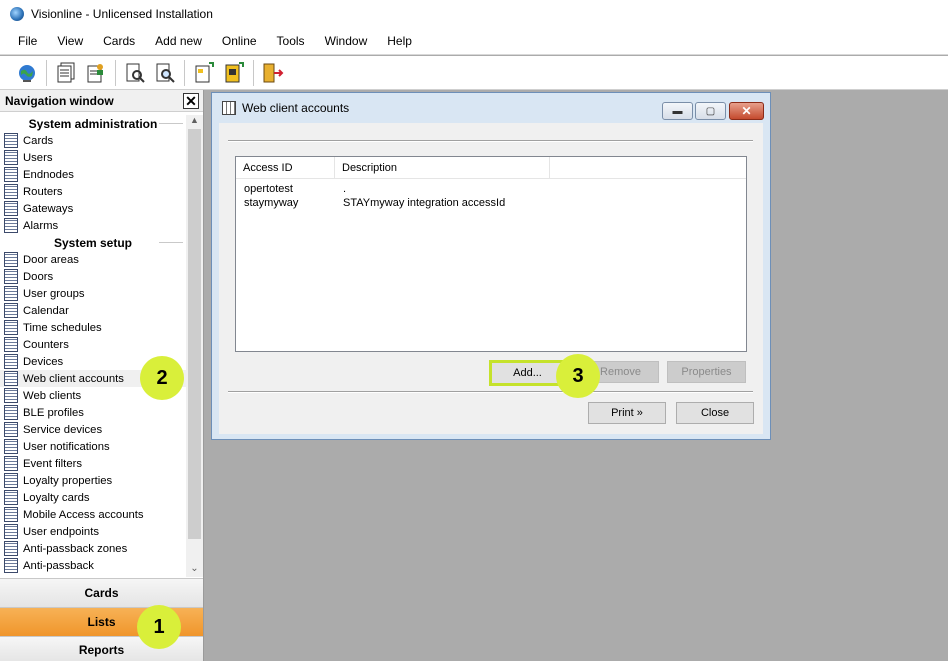 This screenshot has width=948, height=661. What do you see at coordinates (677, 111) in the screenshot?
I see `minimize-icon: ▬` at bounding box center [677, 111].